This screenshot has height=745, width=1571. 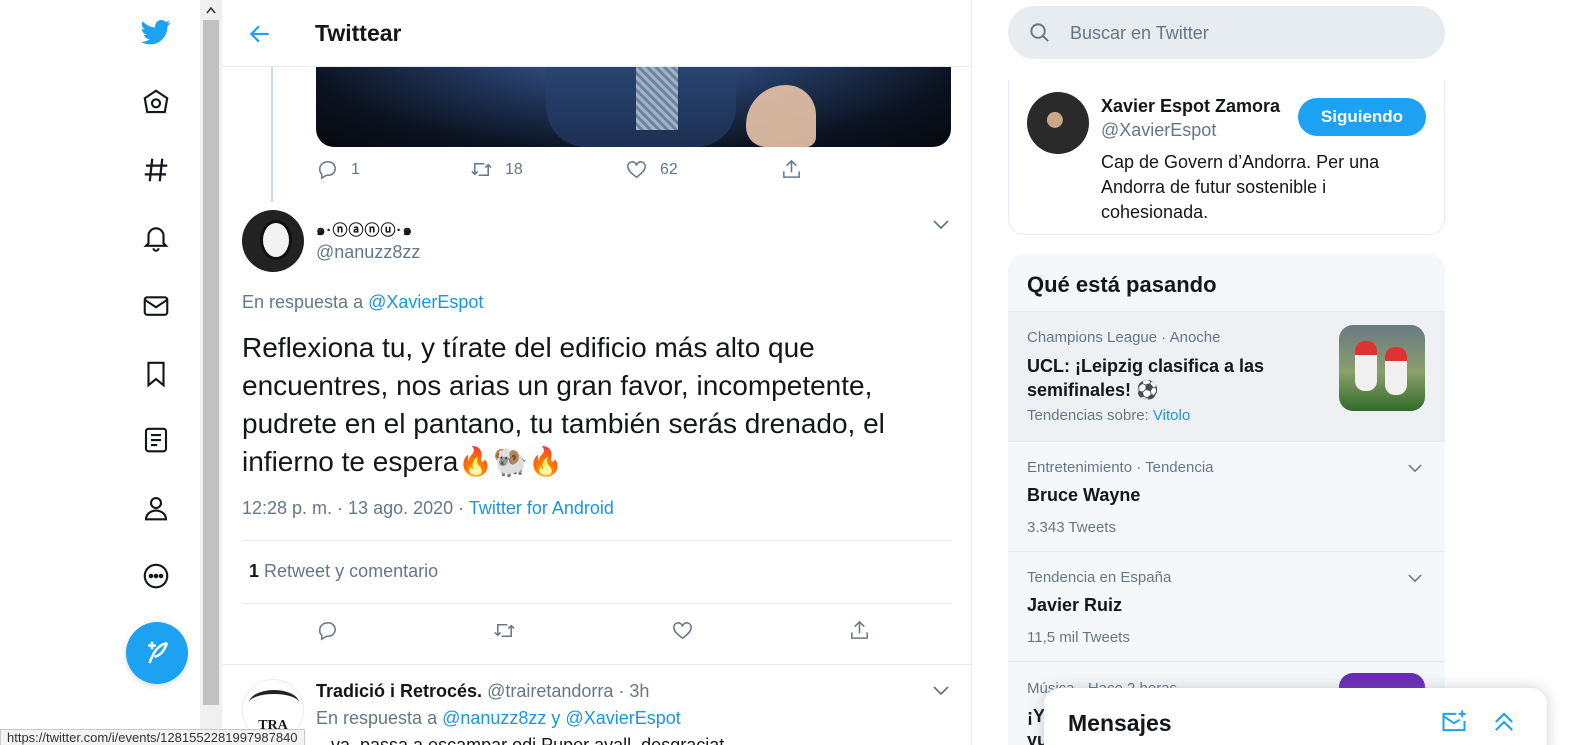 What do you see at coordinates (1088, 415) in the screenshot?
I see `trend-sub-prefix: Tendencias sobre:` at bounding box center [1088, 415].